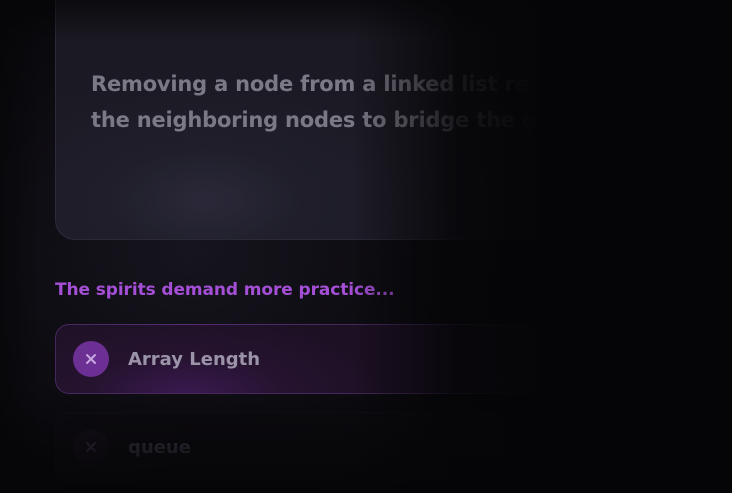 The height and width of the screenshot is (493, 732). I want to click on practice-topic-queue: queue, so click(365, 447).